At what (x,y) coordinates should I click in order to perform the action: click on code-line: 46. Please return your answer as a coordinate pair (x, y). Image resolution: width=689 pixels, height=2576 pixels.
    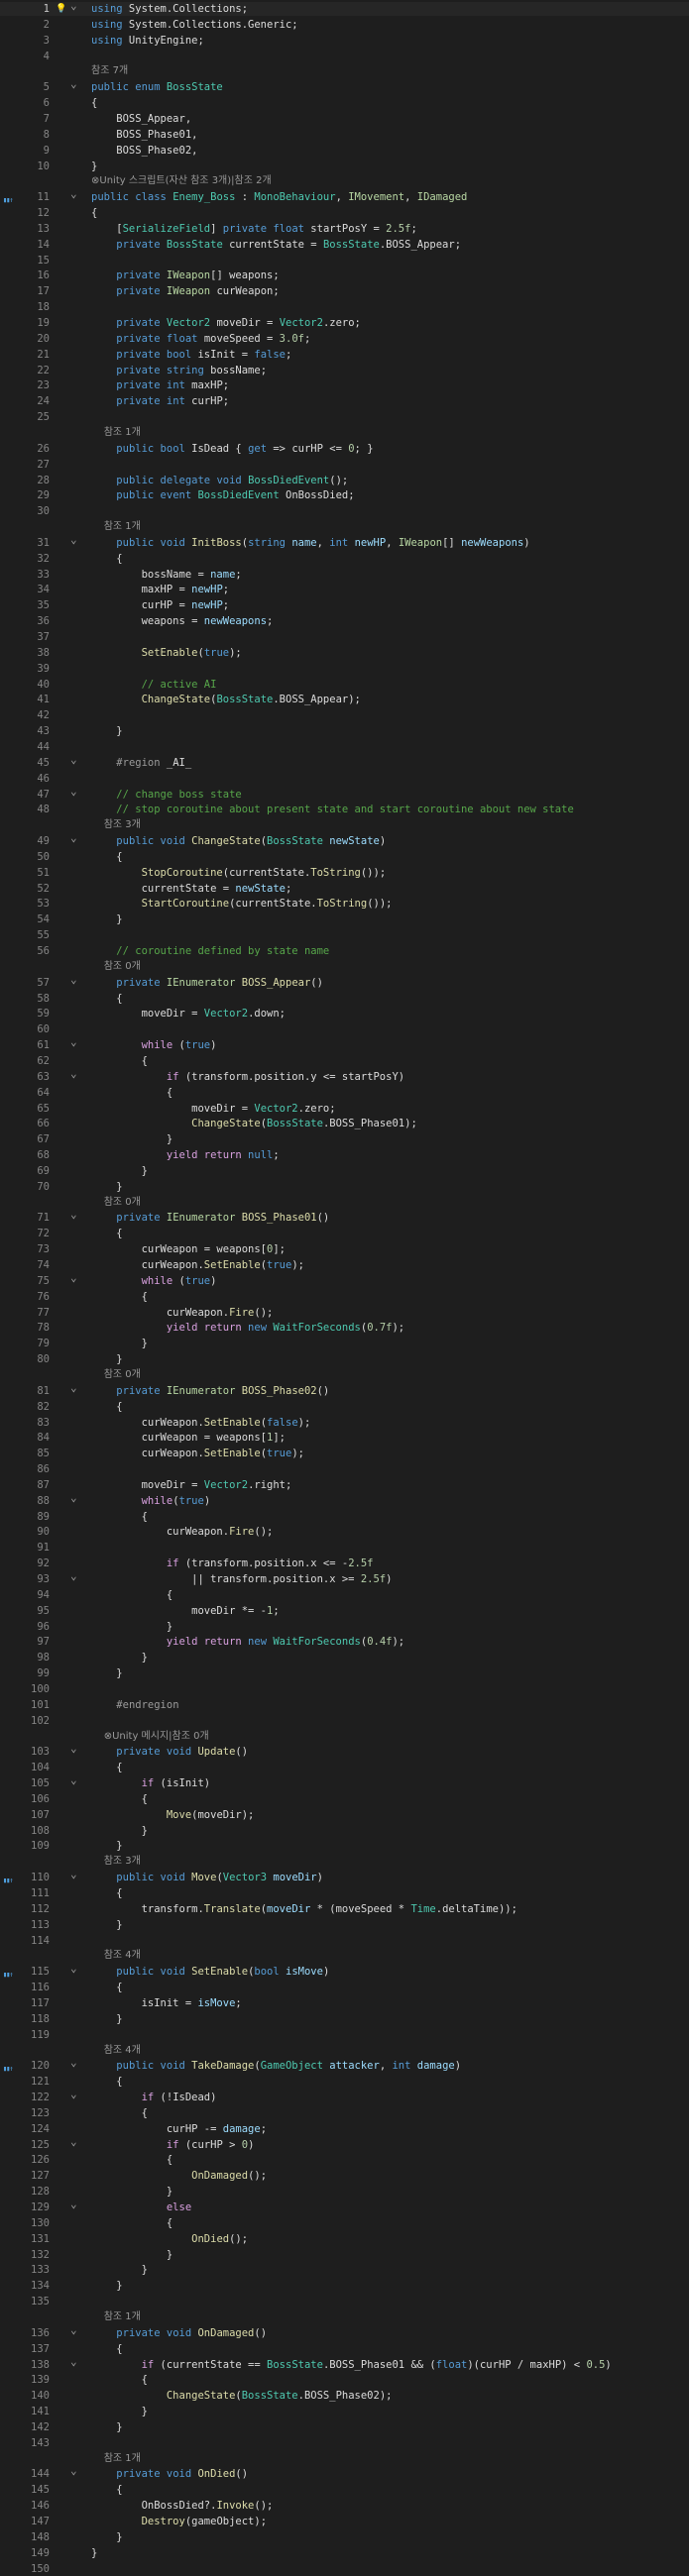
    Looking at the image, I should click on (344, 779).